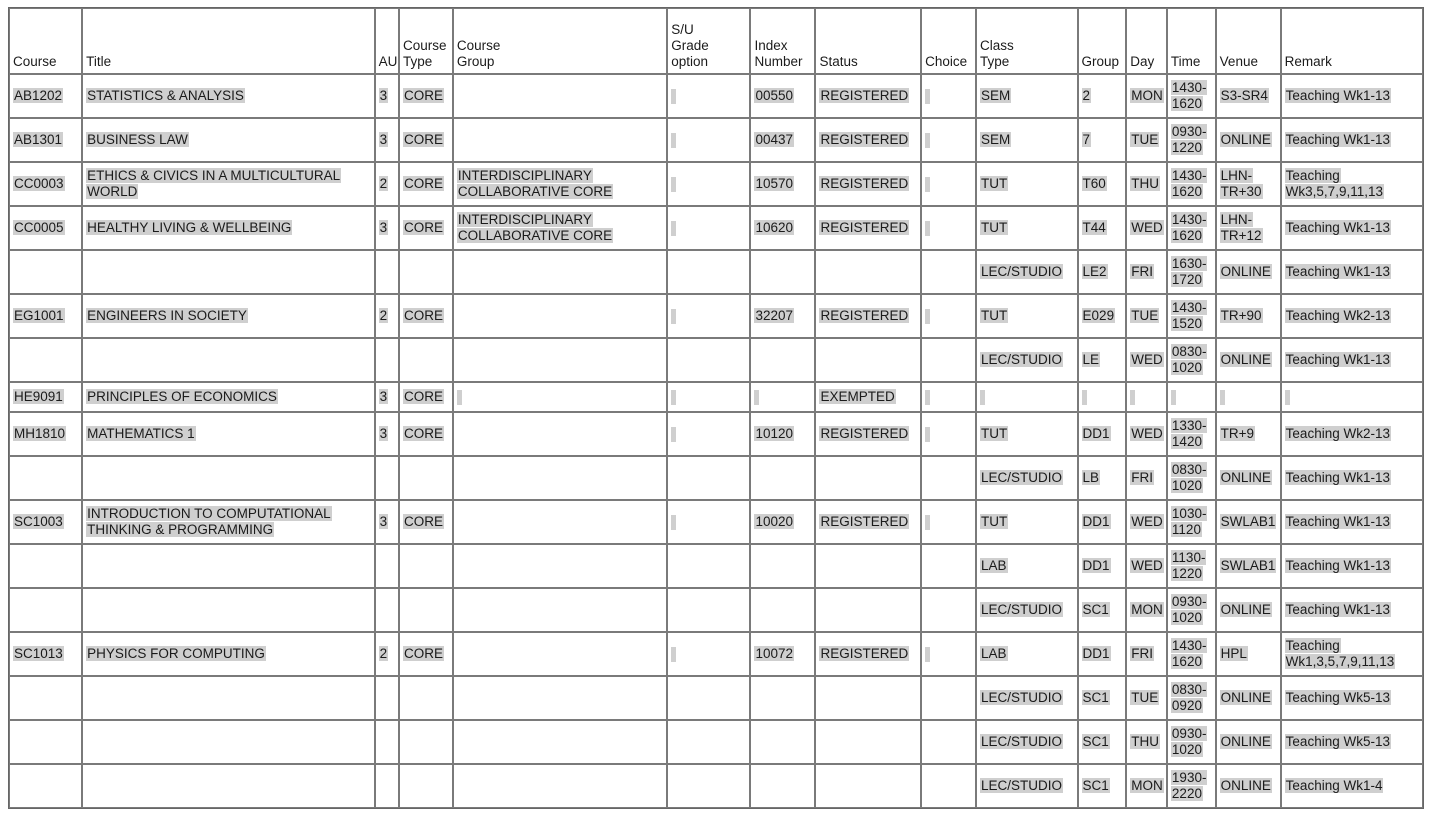 This screenshot has height=820, width=1432. What do you see at coordinates (1245, 741) in the screenshot?
I see `cell-value-venue: ONLINE` at bounding box center [1245, 741].